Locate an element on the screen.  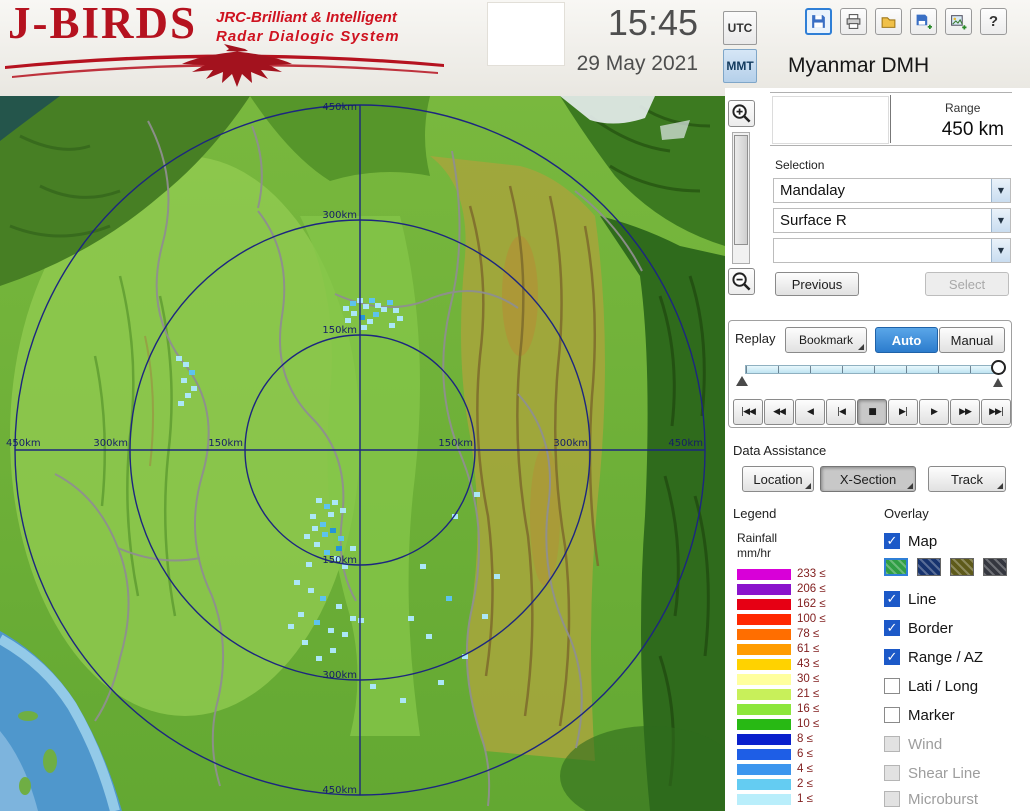
map-color-swatch-gray is located at coordinates (995, 567).